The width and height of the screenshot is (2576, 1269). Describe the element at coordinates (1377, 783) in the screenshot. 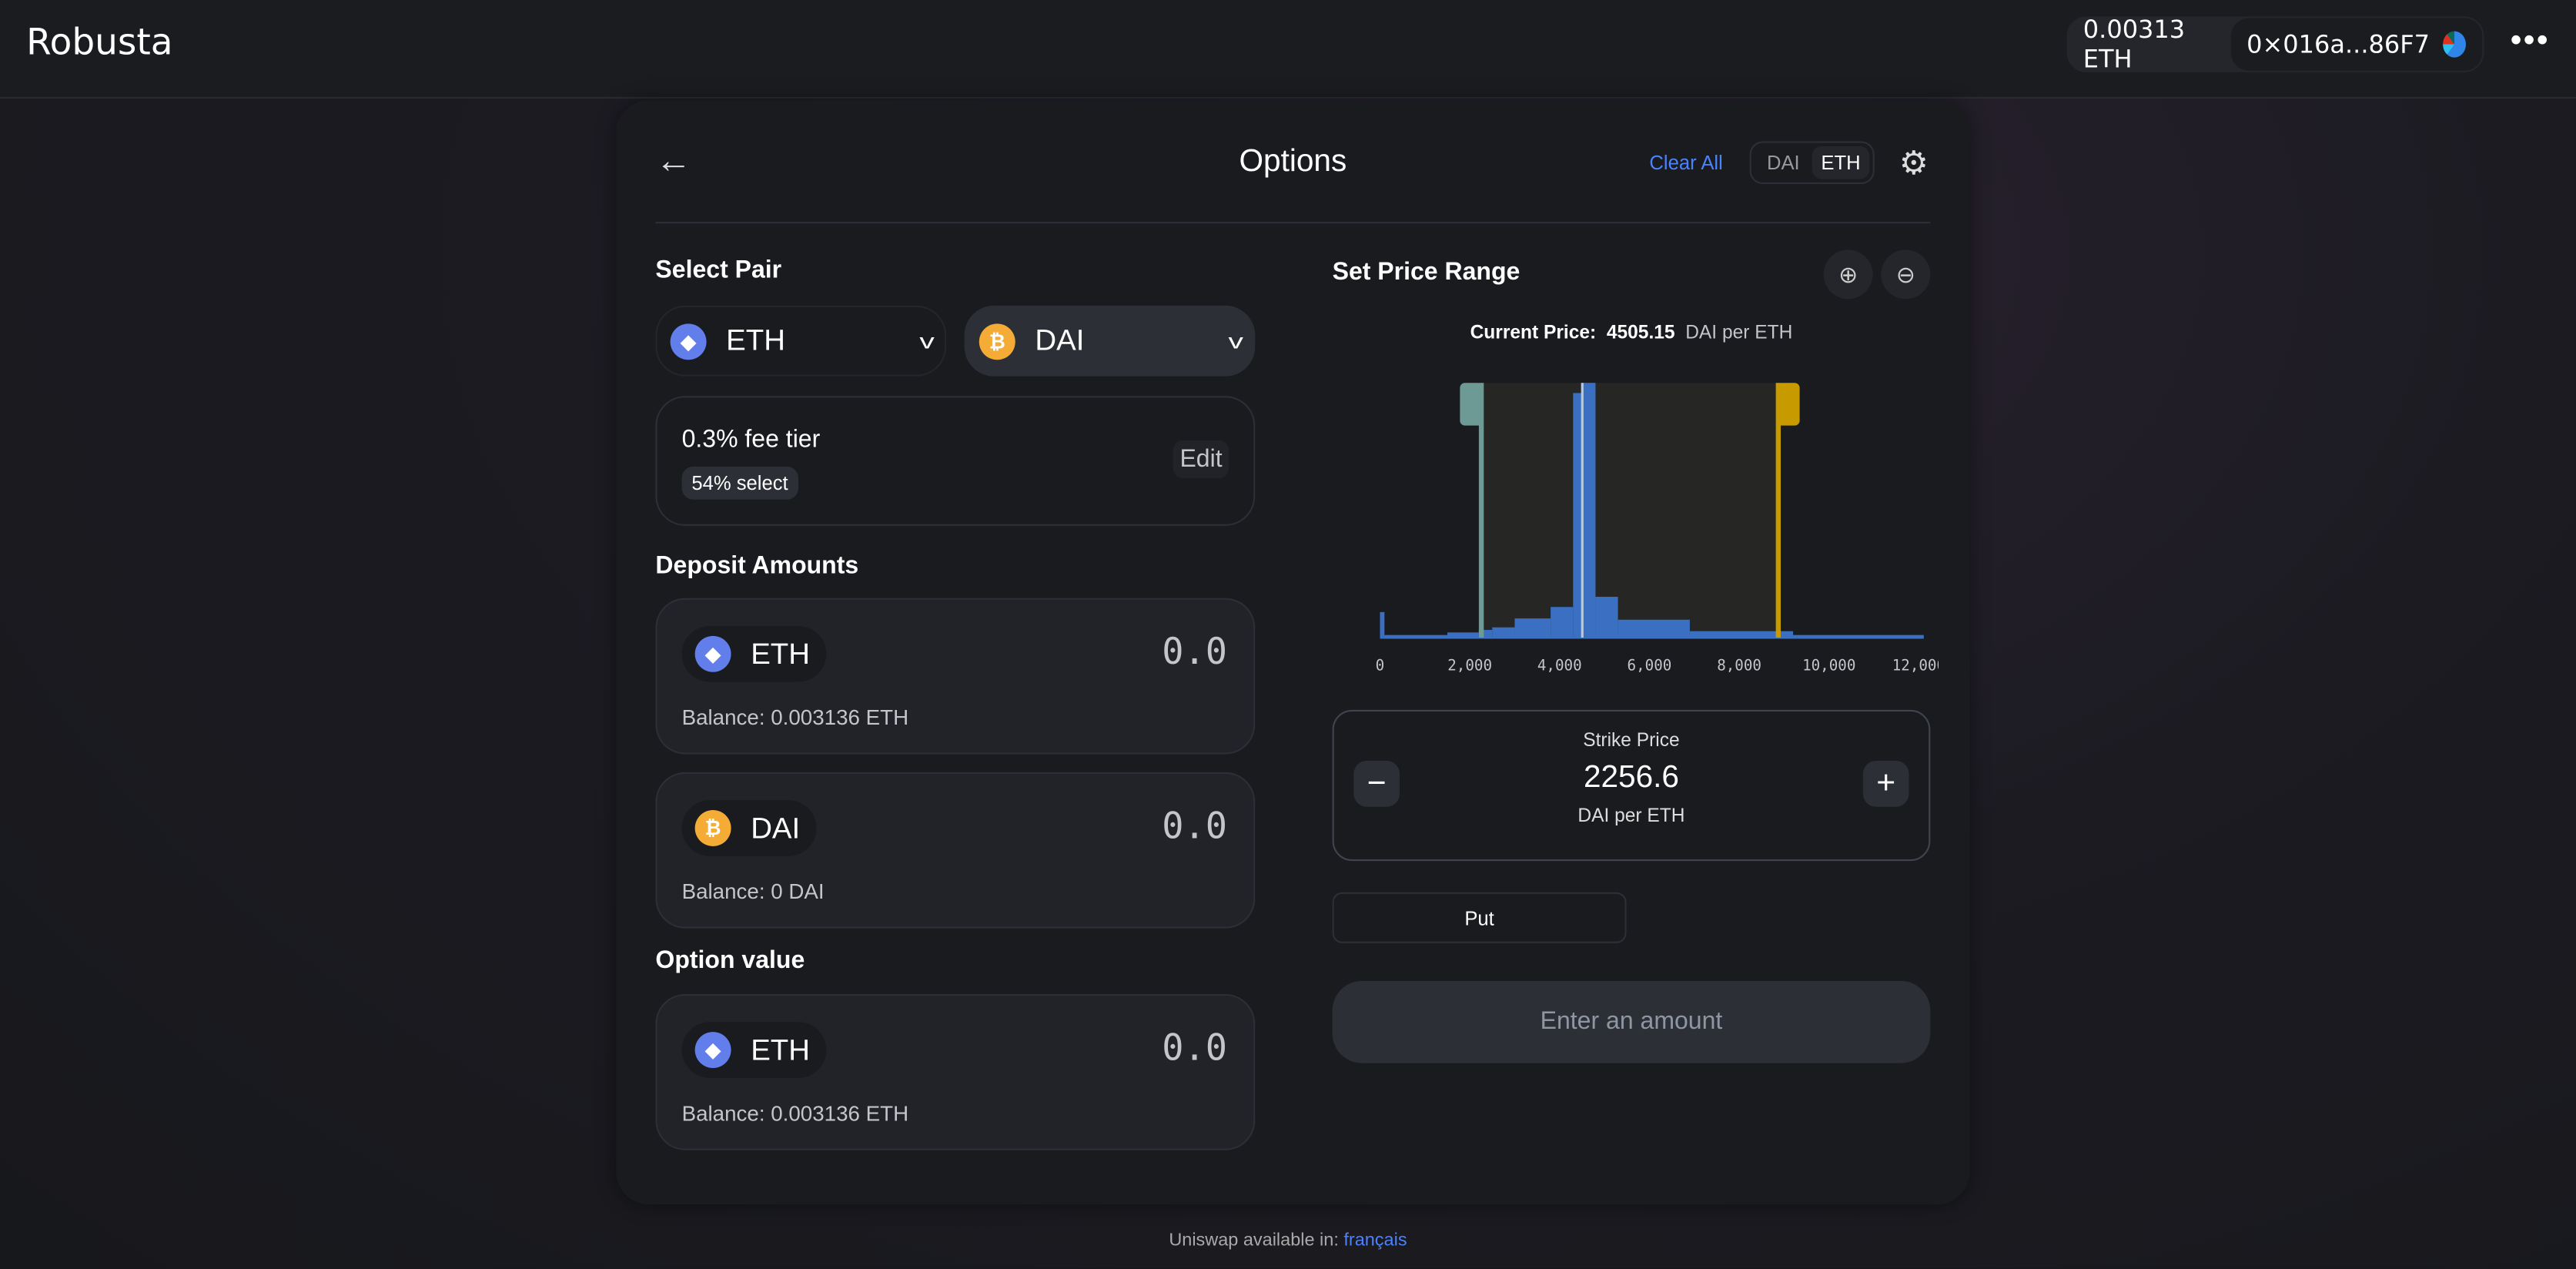

I see `decrement-button: −` at that location.